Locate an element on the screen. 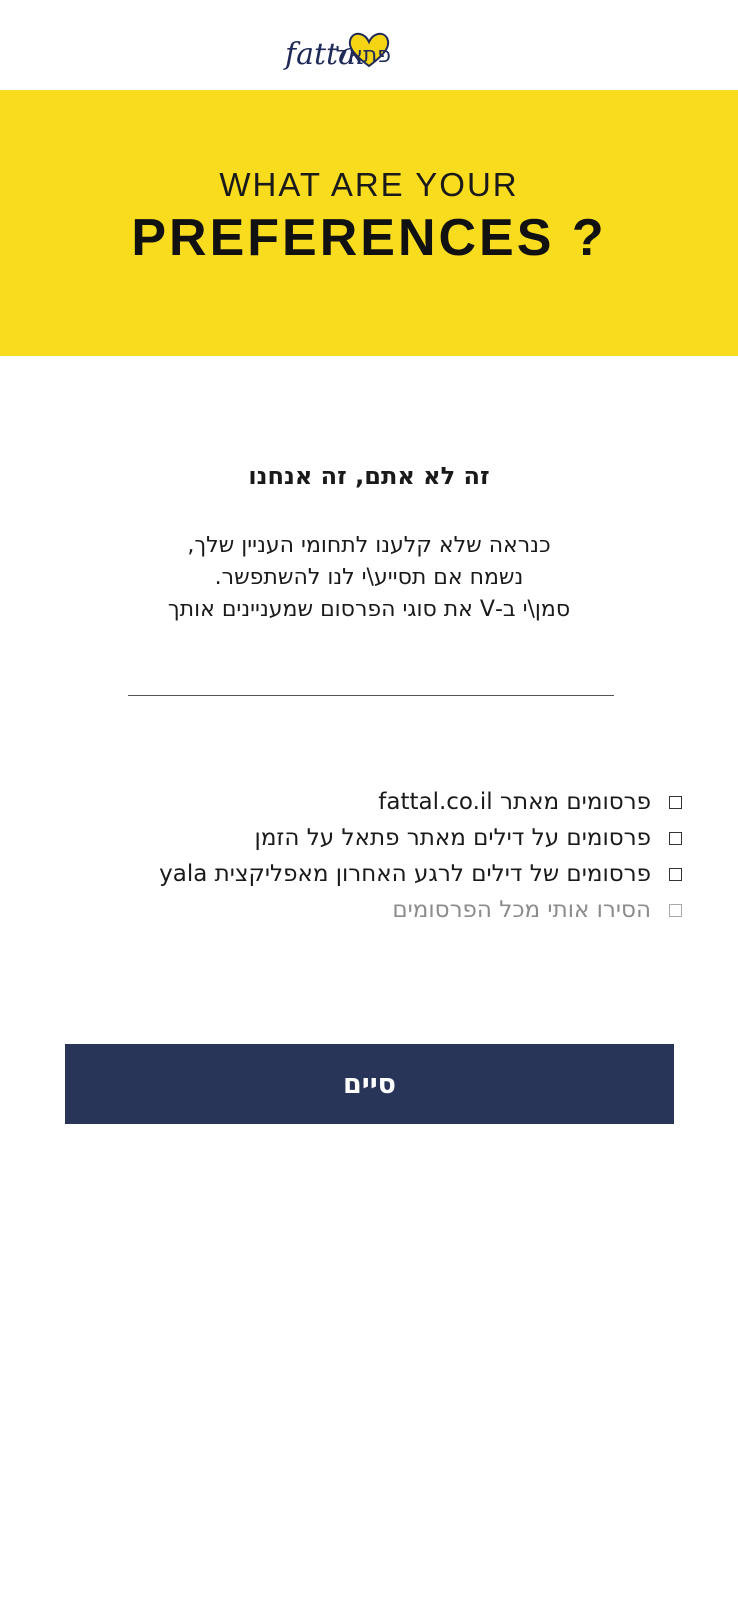 This screenshot has height=1600, width=738. logo-hebrew-text: פתאל is located at coordinates (363, 55).